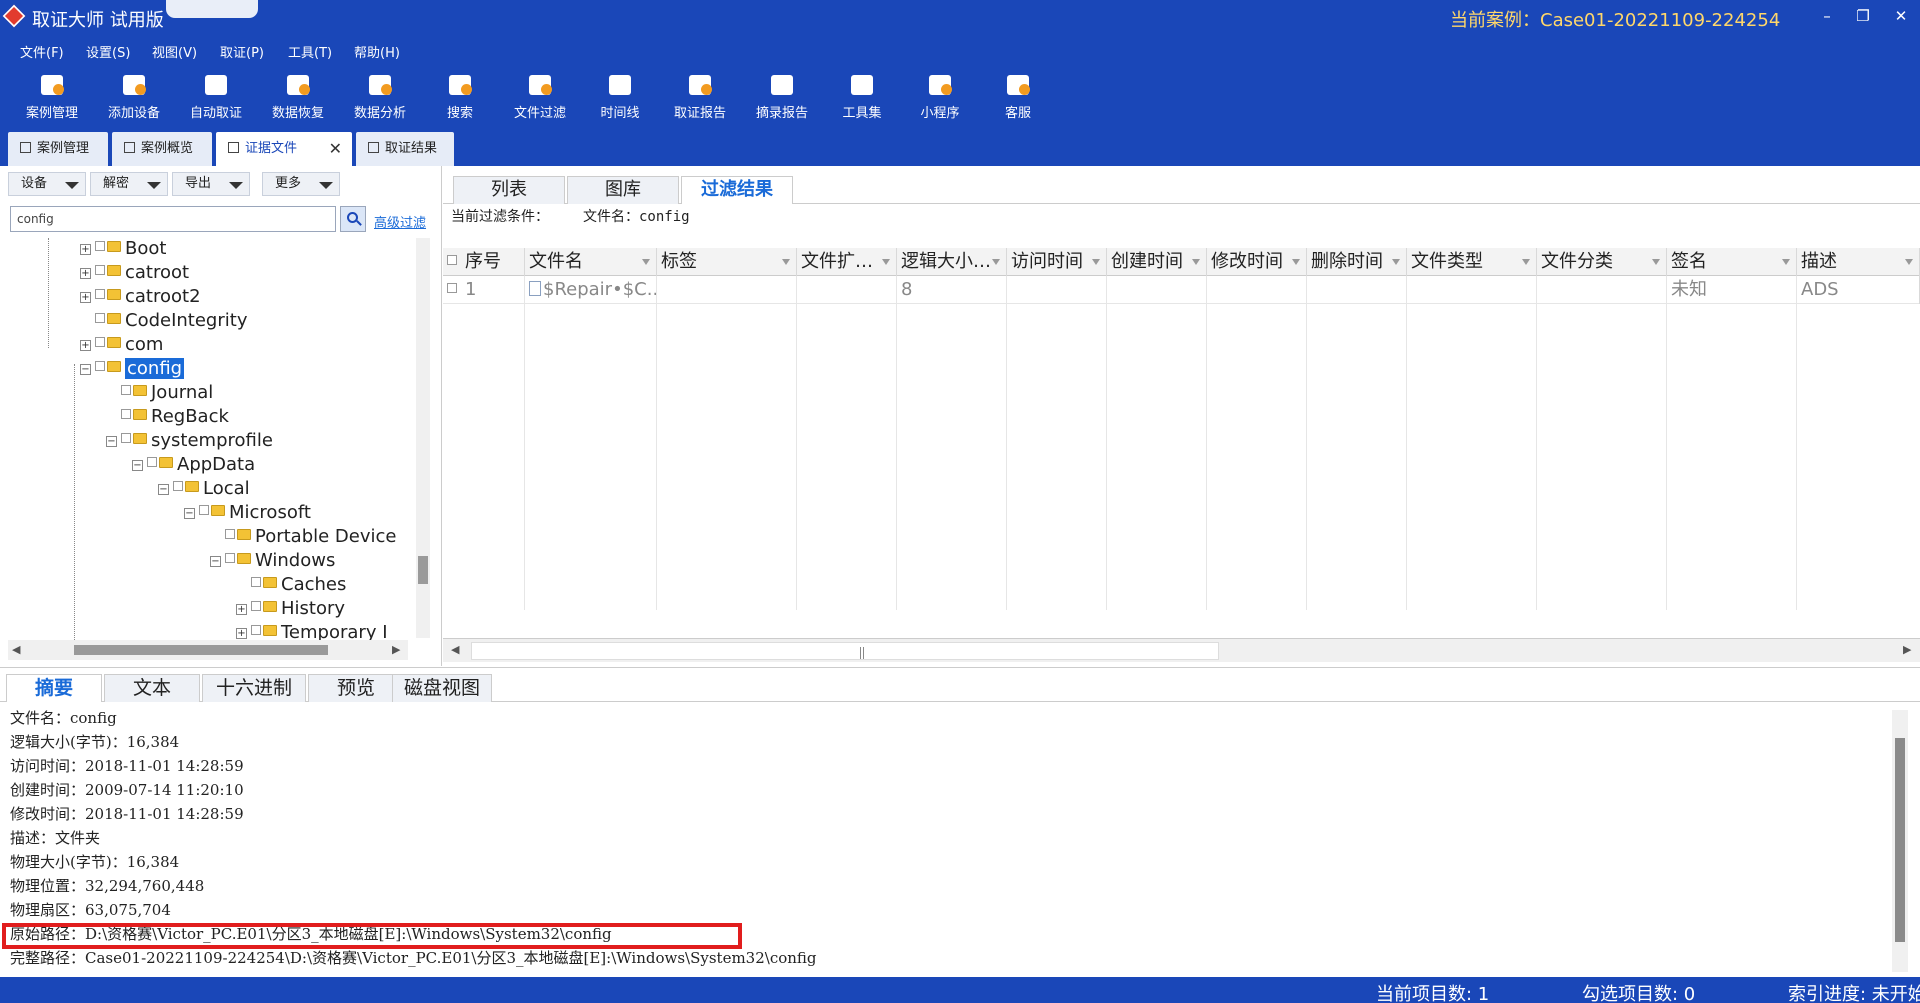  What do you see at coordinates (132, 369) in the screenshot?
I see `tree-node-config: − config` at bounding box center [132, 369].